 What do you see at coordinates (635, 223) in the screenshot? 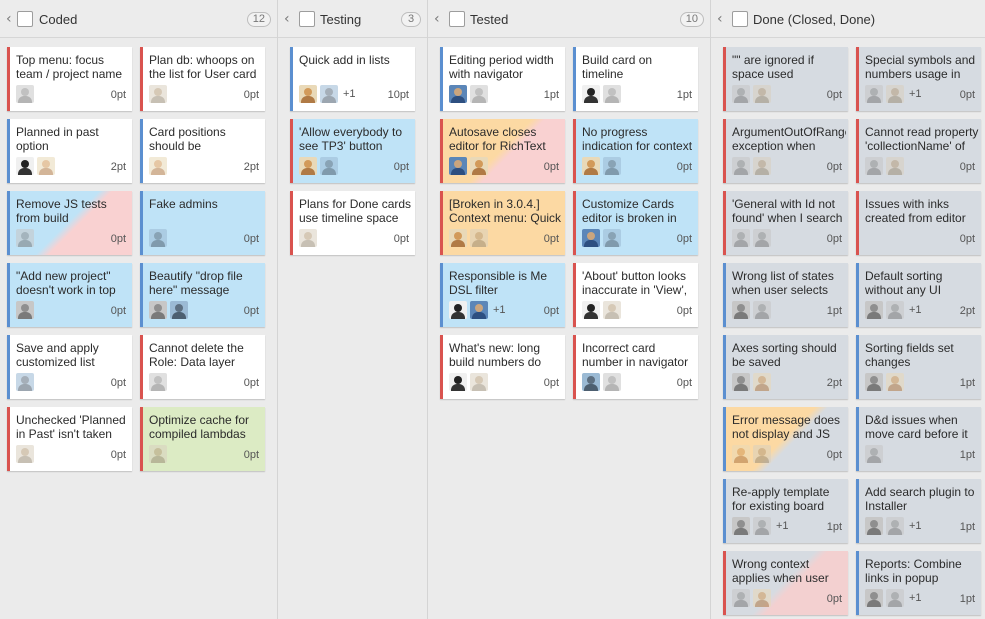
I see `card: Customize Cards editor is broken in 0pt` at bounding box center [635, 223].